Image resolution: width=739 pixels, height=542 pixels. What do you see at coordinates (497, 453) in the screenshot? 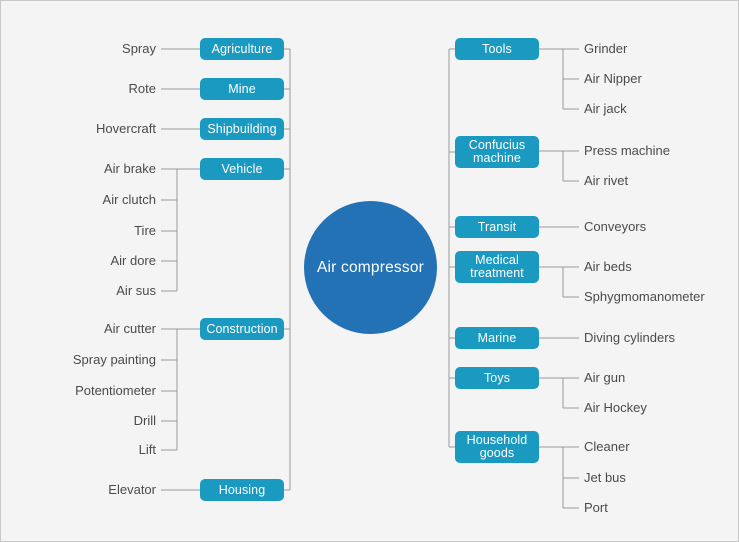
I see `branch-box-label: goods` at bounding box center [497, 453].